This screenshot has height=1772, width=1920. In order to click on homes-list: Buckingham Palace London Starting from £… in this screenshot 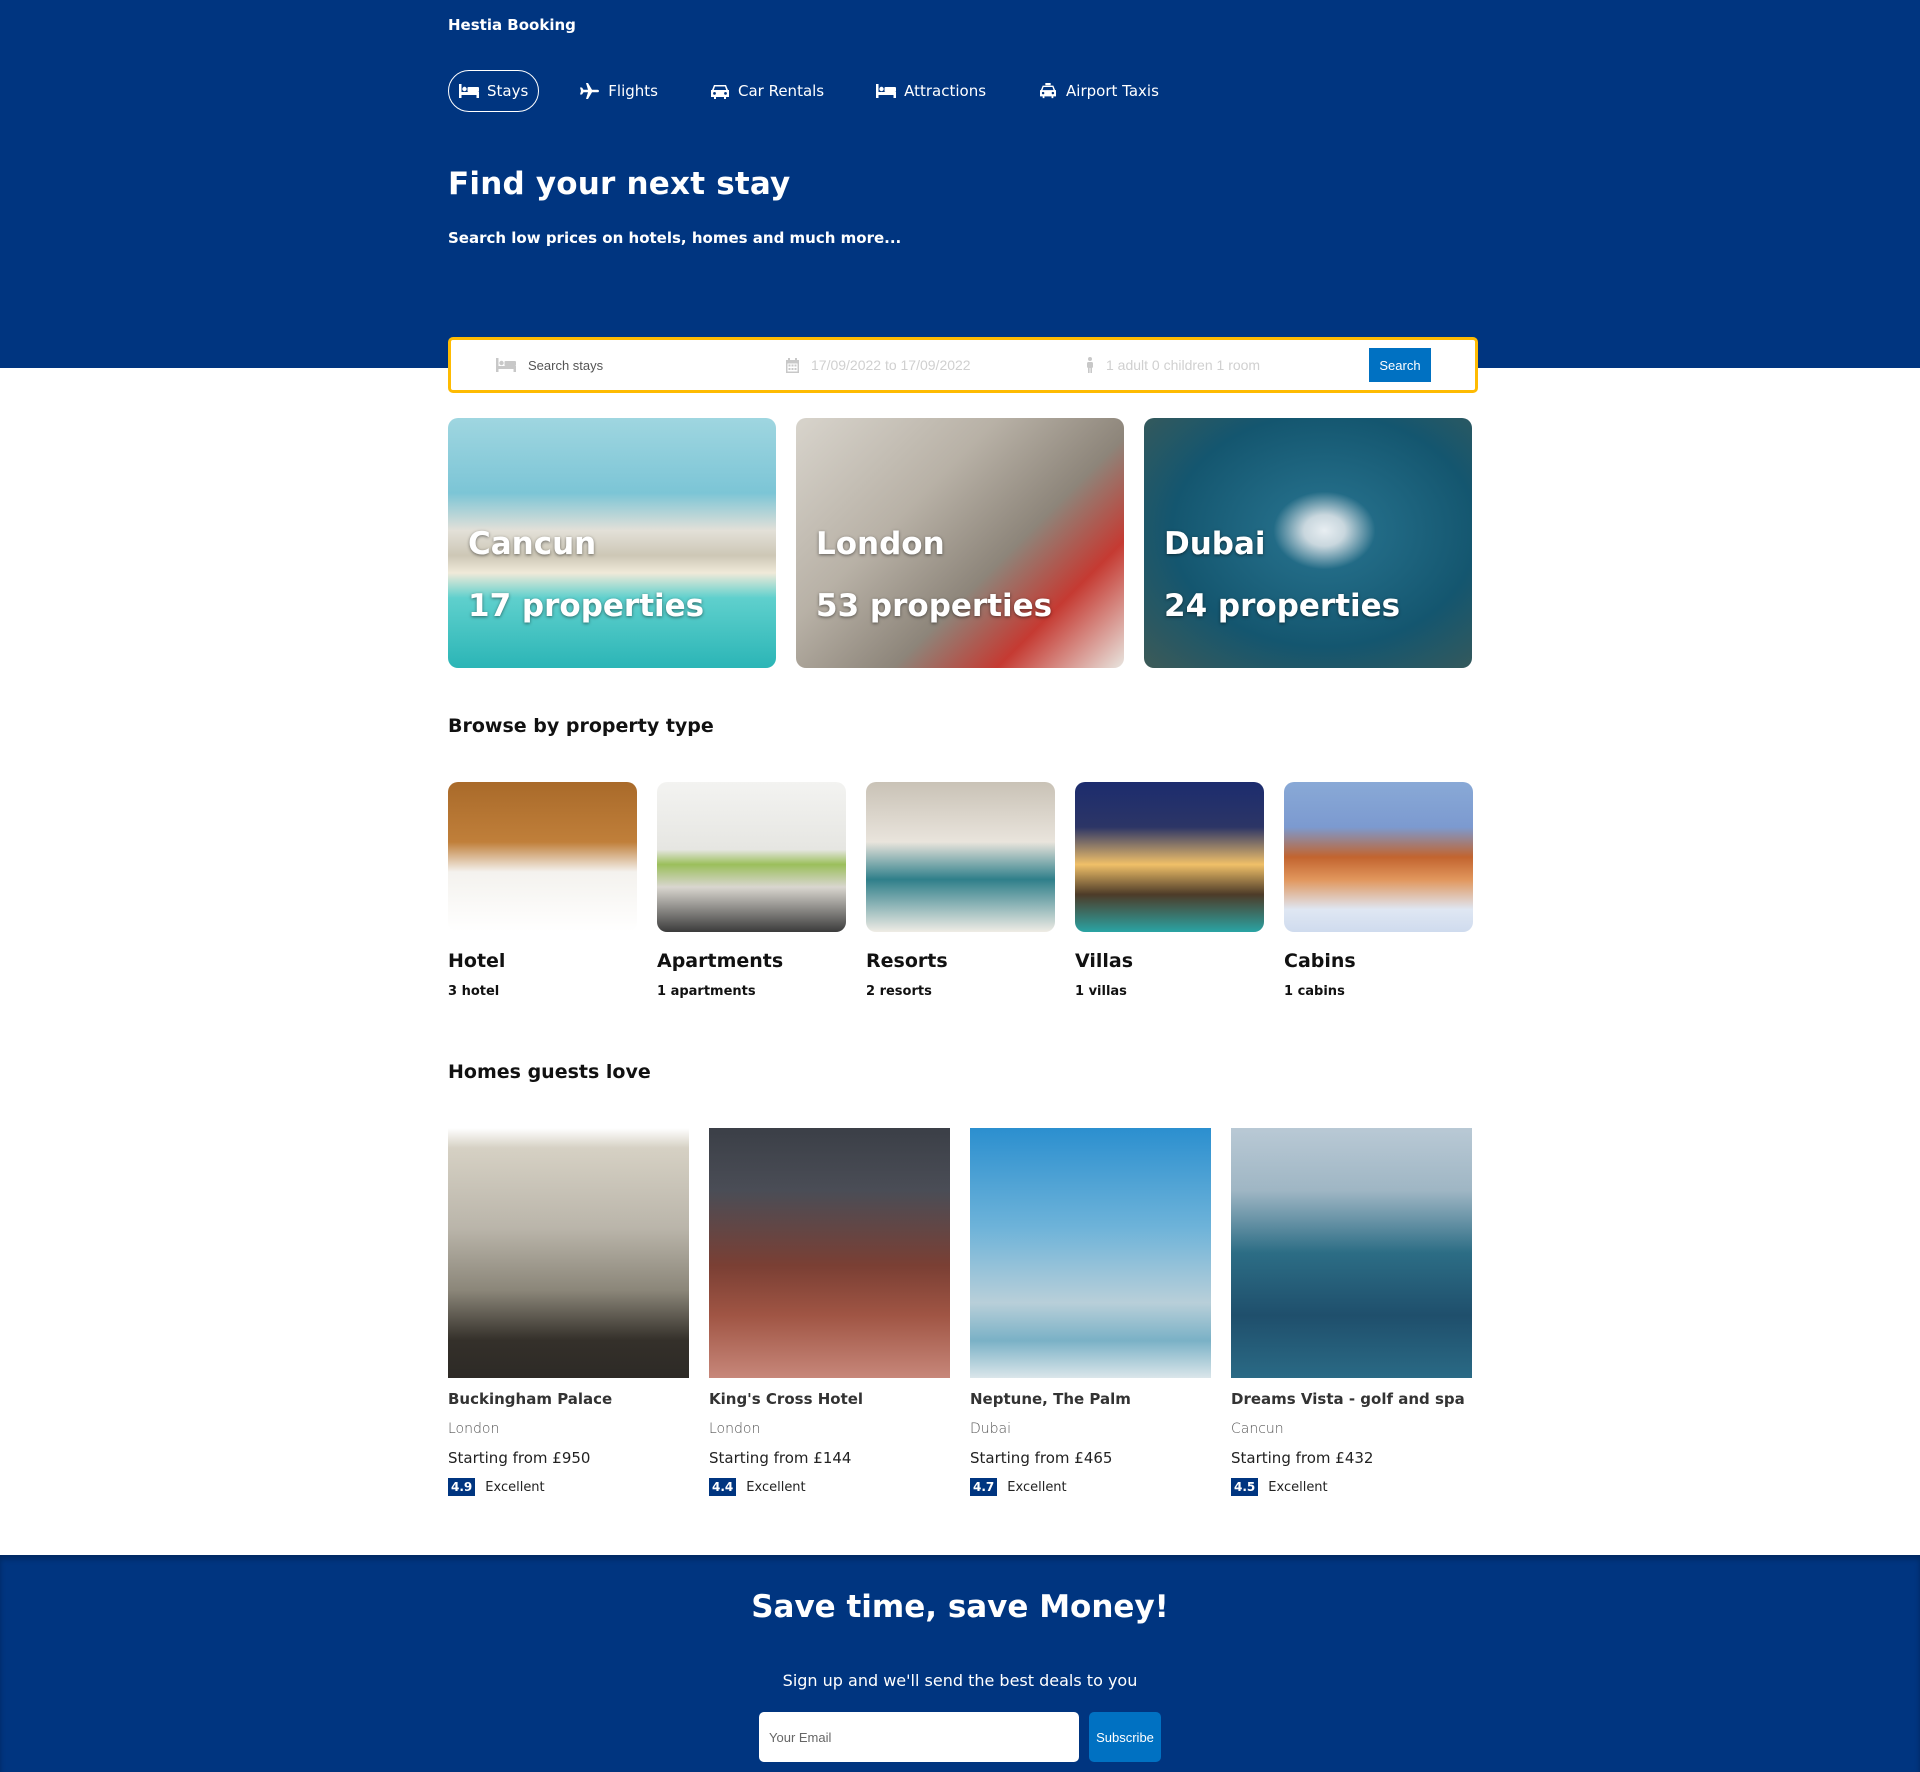, I will do `click(960, 1312)`.